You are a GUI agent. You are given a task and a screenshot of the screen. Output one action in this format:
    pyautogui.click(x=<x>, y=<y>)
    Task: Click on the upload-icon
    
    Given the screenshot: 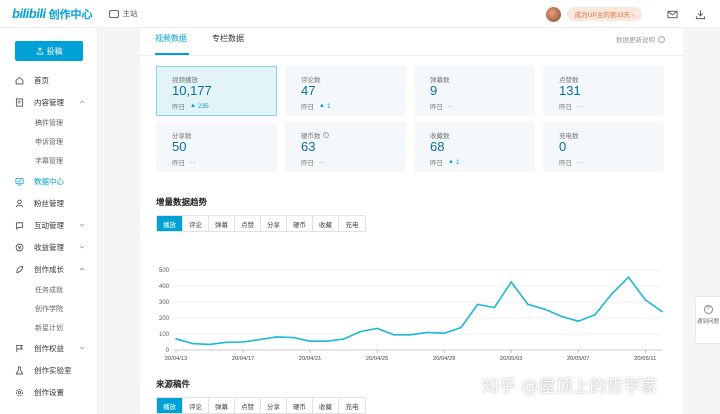 What is the action you would take?
    pyautogui.click(x=39, y=51)
    